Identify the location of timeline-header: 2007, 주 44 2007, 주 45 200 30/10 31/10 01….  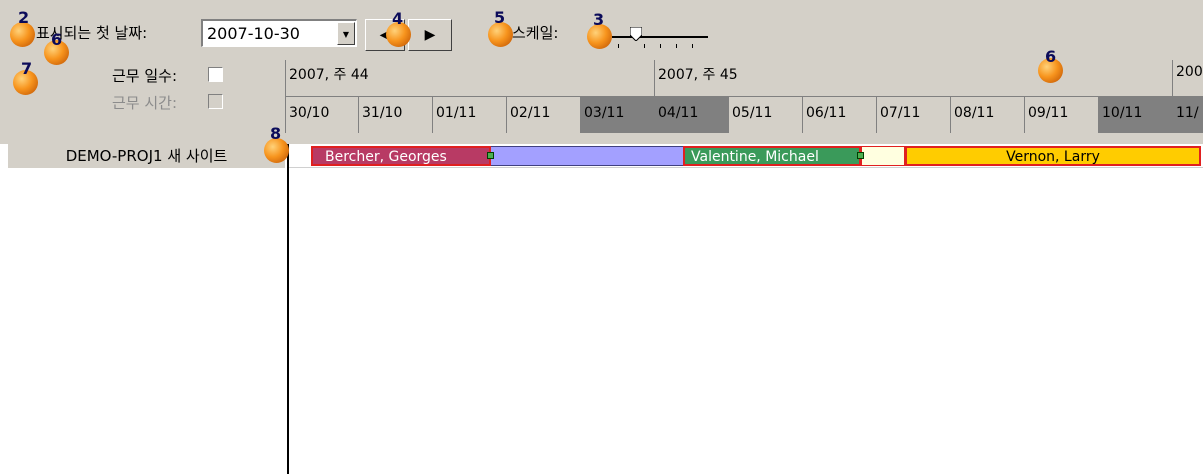
(744, 102).